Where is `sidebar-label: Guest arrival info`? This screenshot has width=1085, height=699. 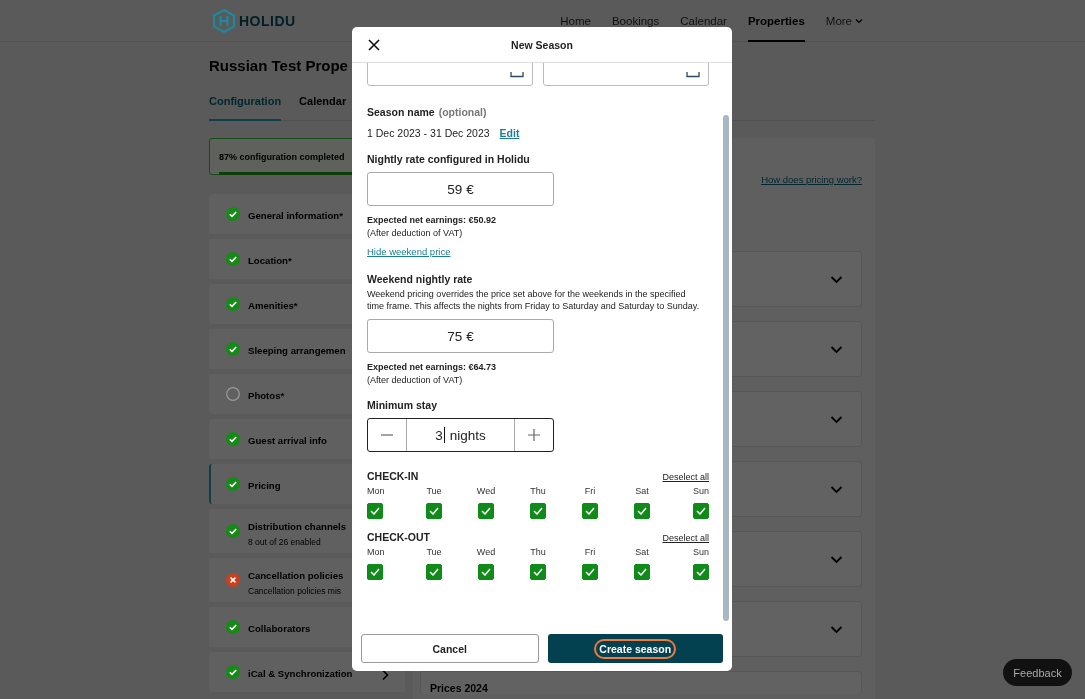
sidebar-label: Guest arrival info is located at coordinates (287, 440).